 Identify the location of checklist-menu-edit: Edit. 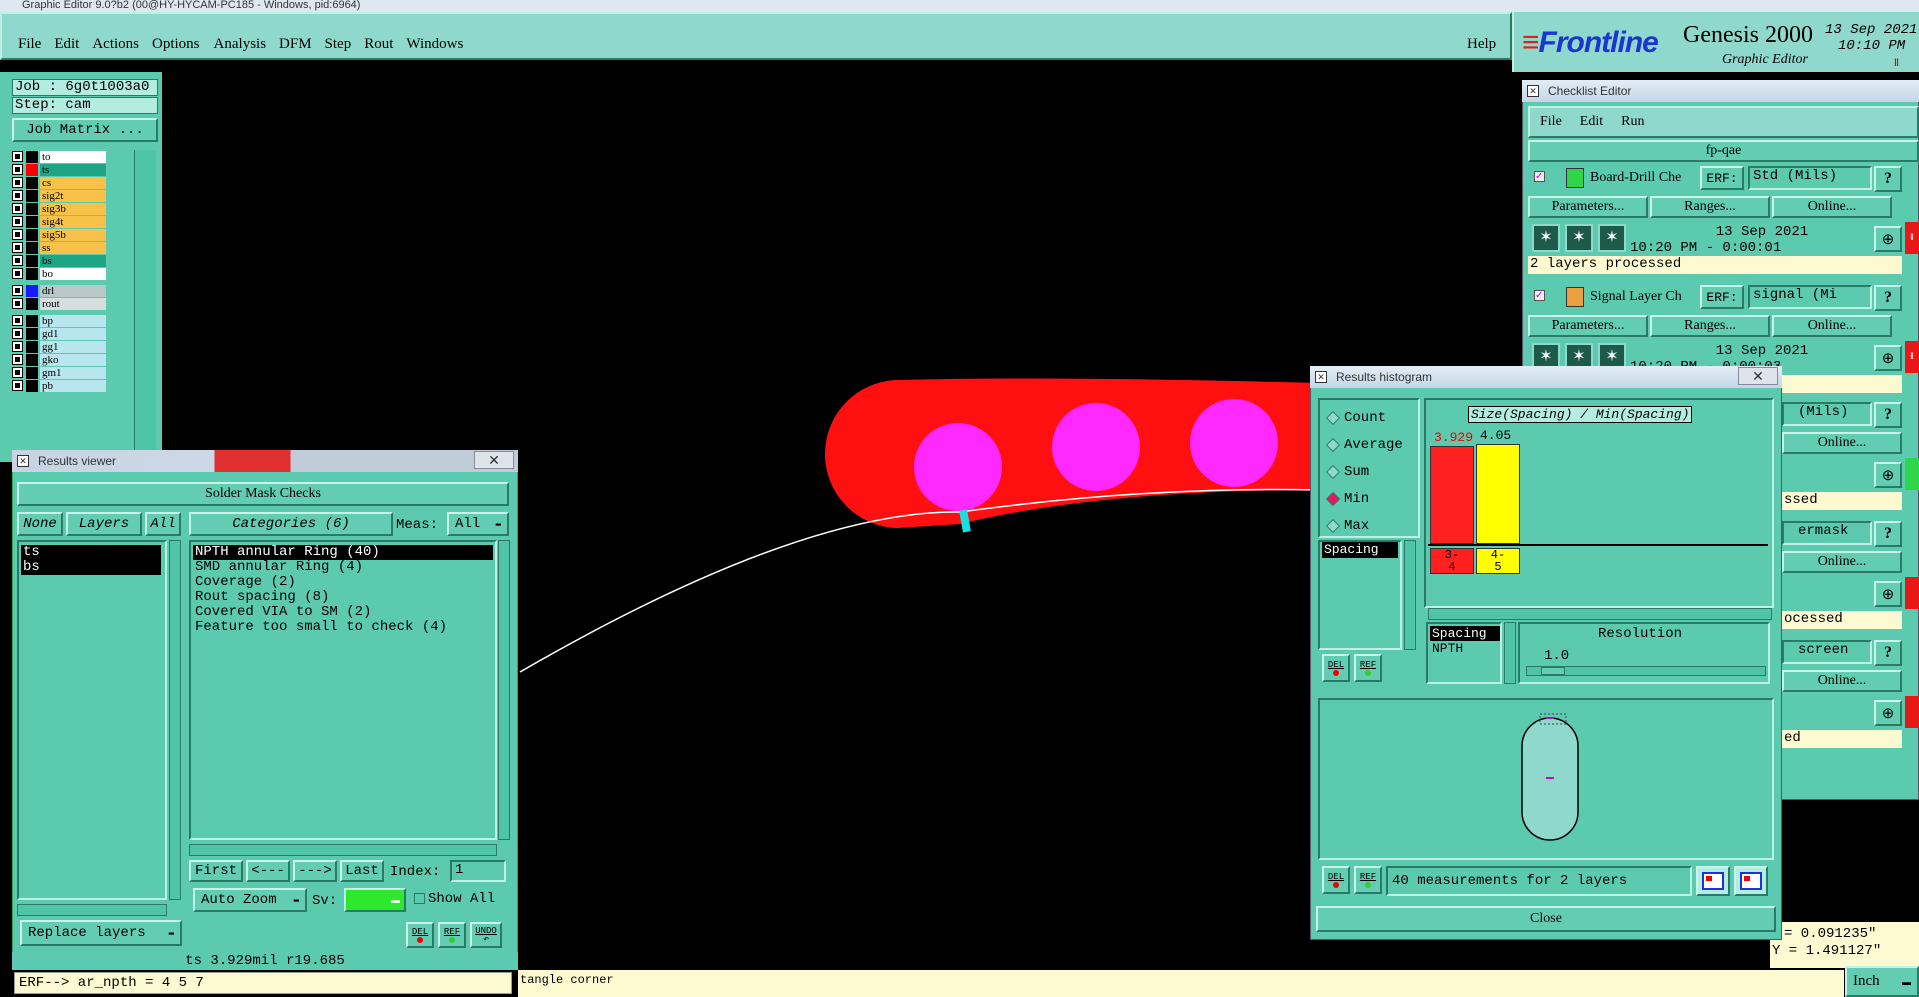
(1591, 122).